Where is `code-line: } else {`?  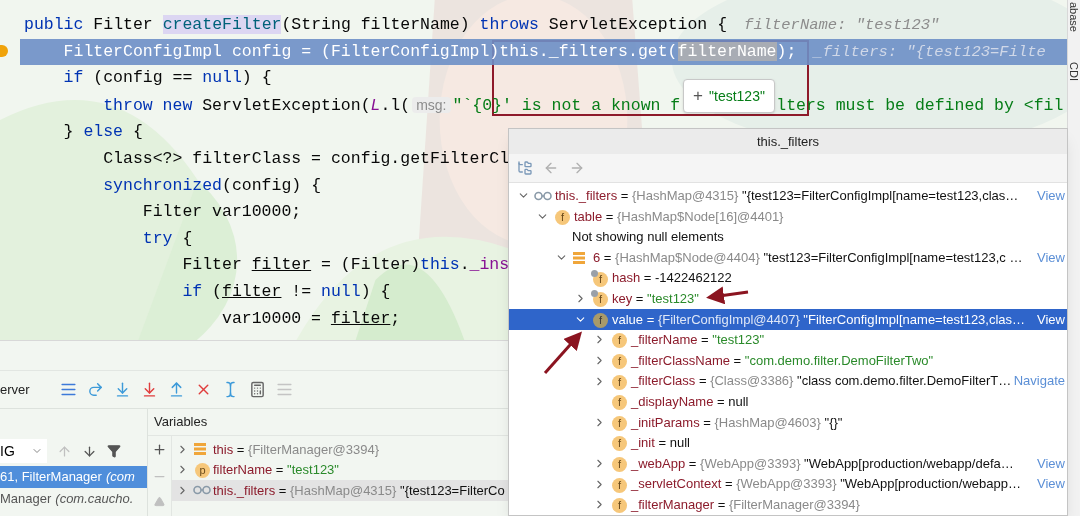 code-line: } else { is located at coordinates (103, 132).